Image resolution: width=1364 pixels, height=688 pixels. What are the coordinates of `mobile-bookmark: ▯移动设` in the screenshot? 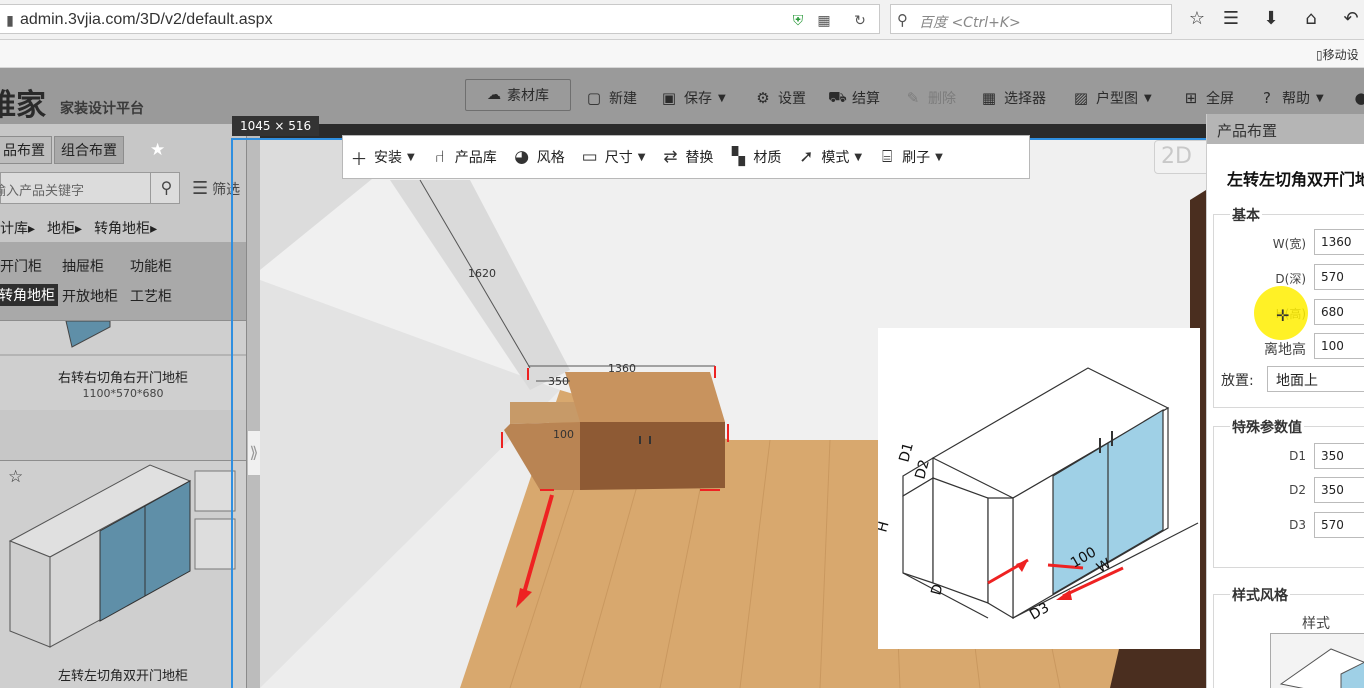 It's located at (1337, 54).